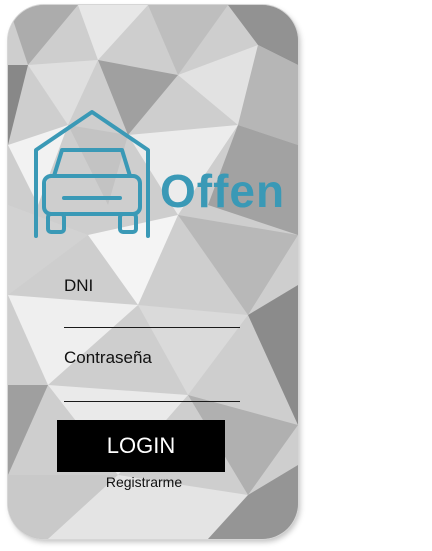 The width and height of the screenshot is (432, 551). Describe the element at coordinates (144, 482) in the screenshot. I see `register-link: Registrarme` at that location.